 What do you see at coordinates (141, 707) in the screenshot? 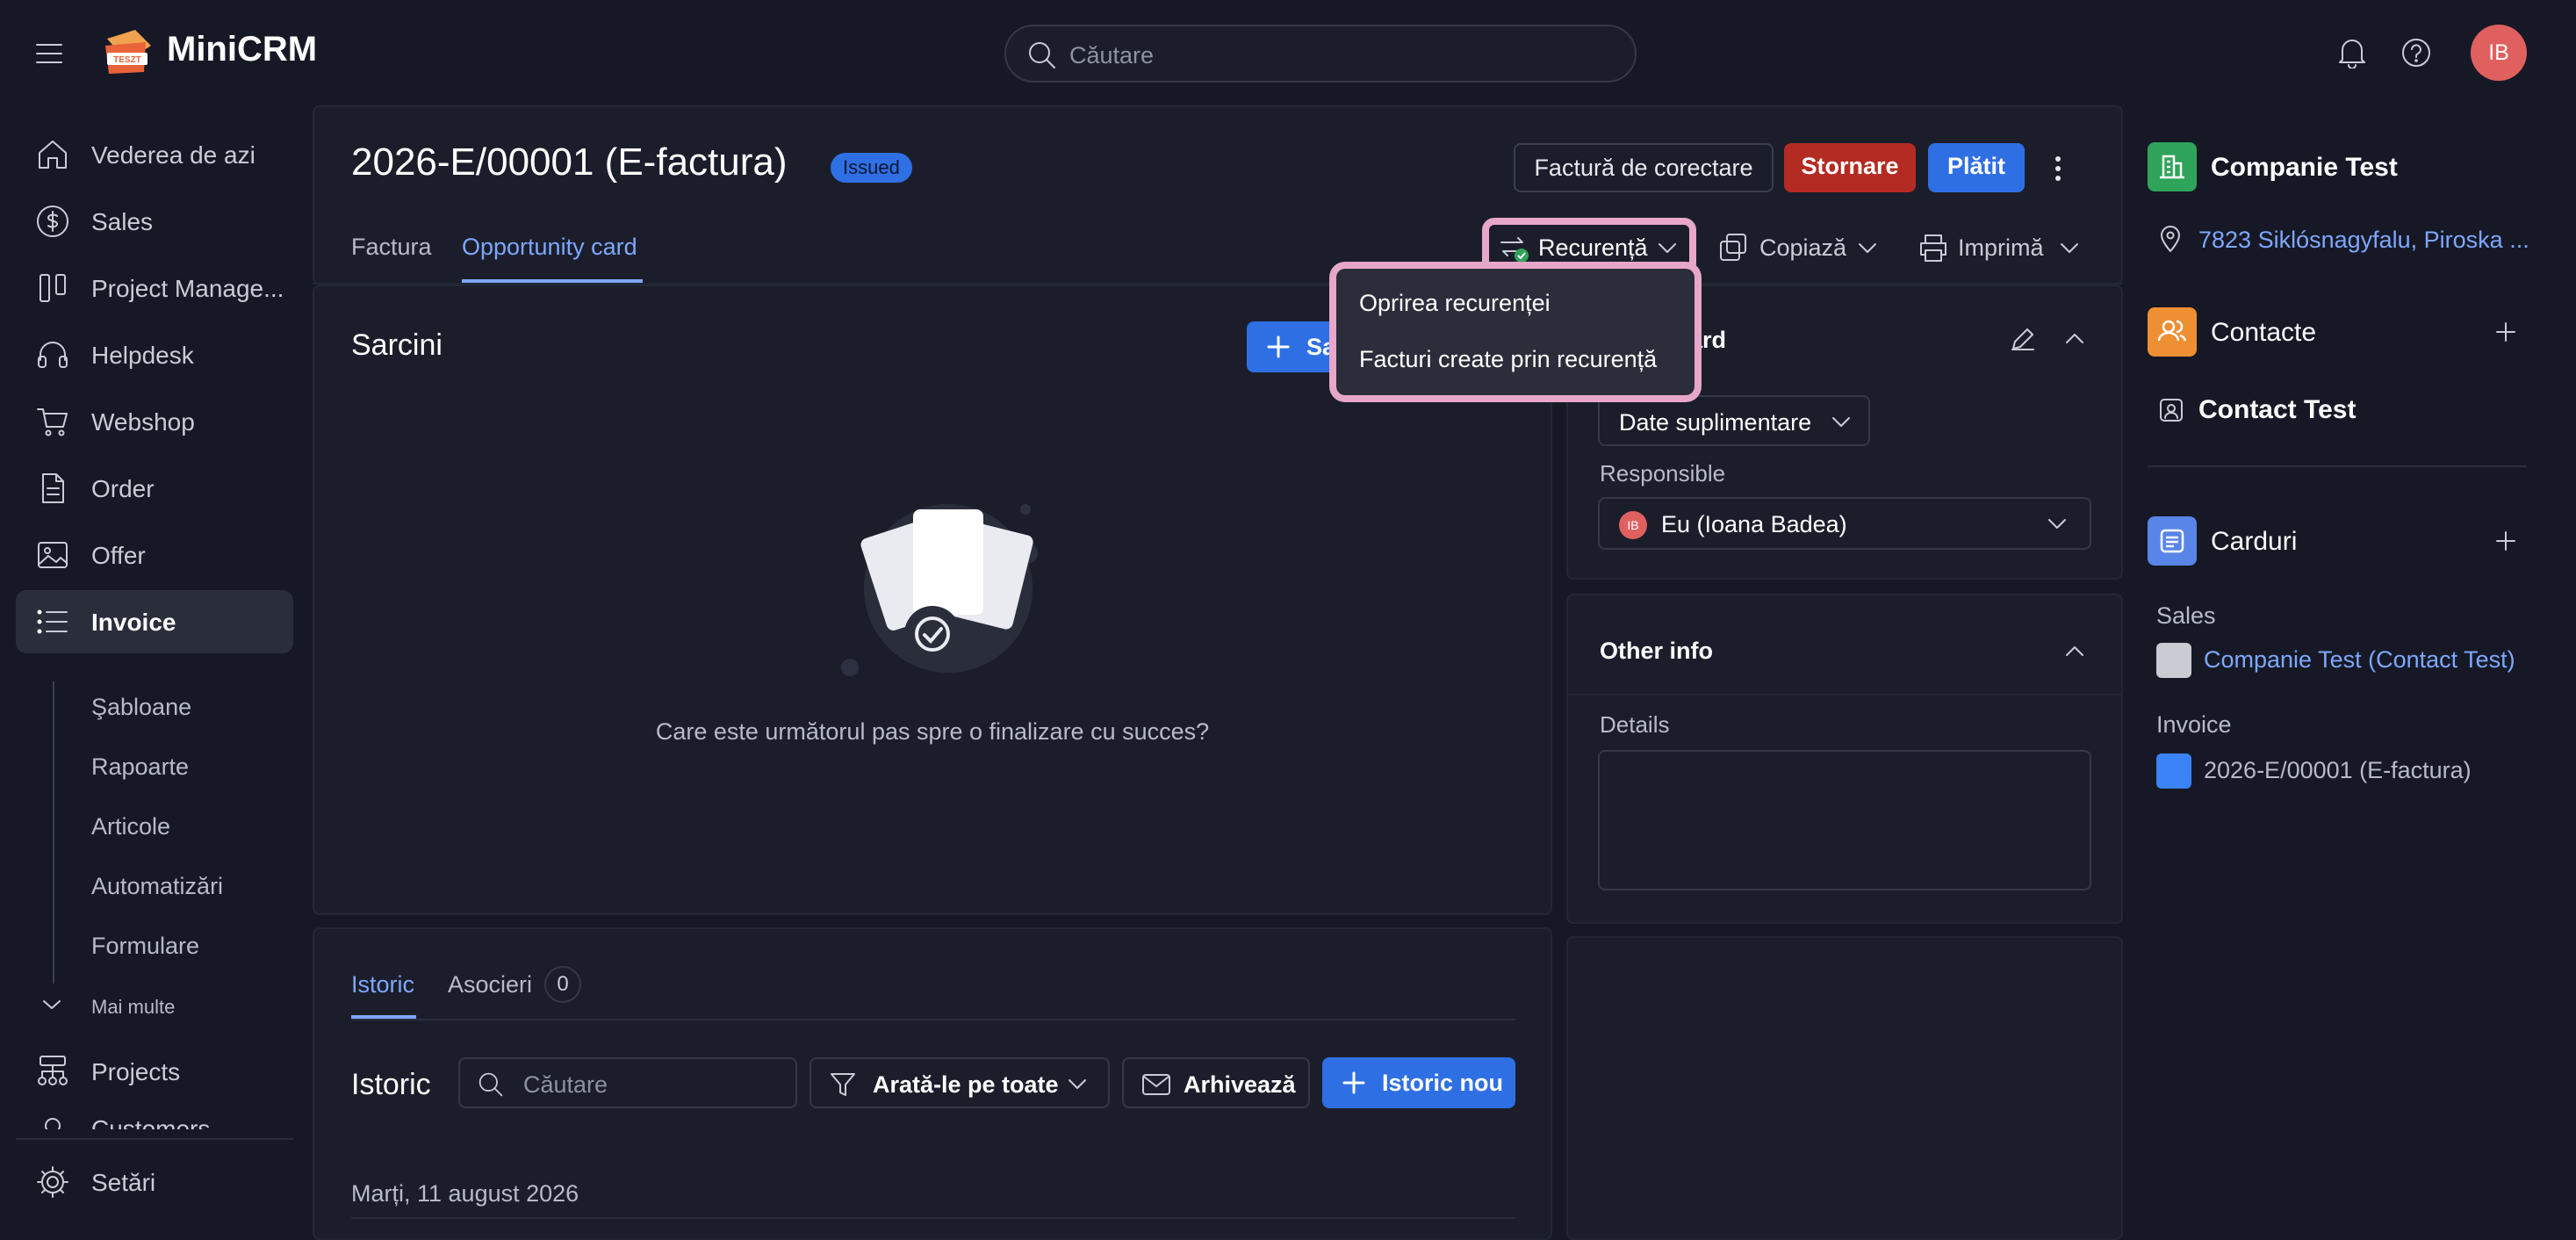
I see `submenu-item-templates: Şabloane` at bounding box center [141, 707].